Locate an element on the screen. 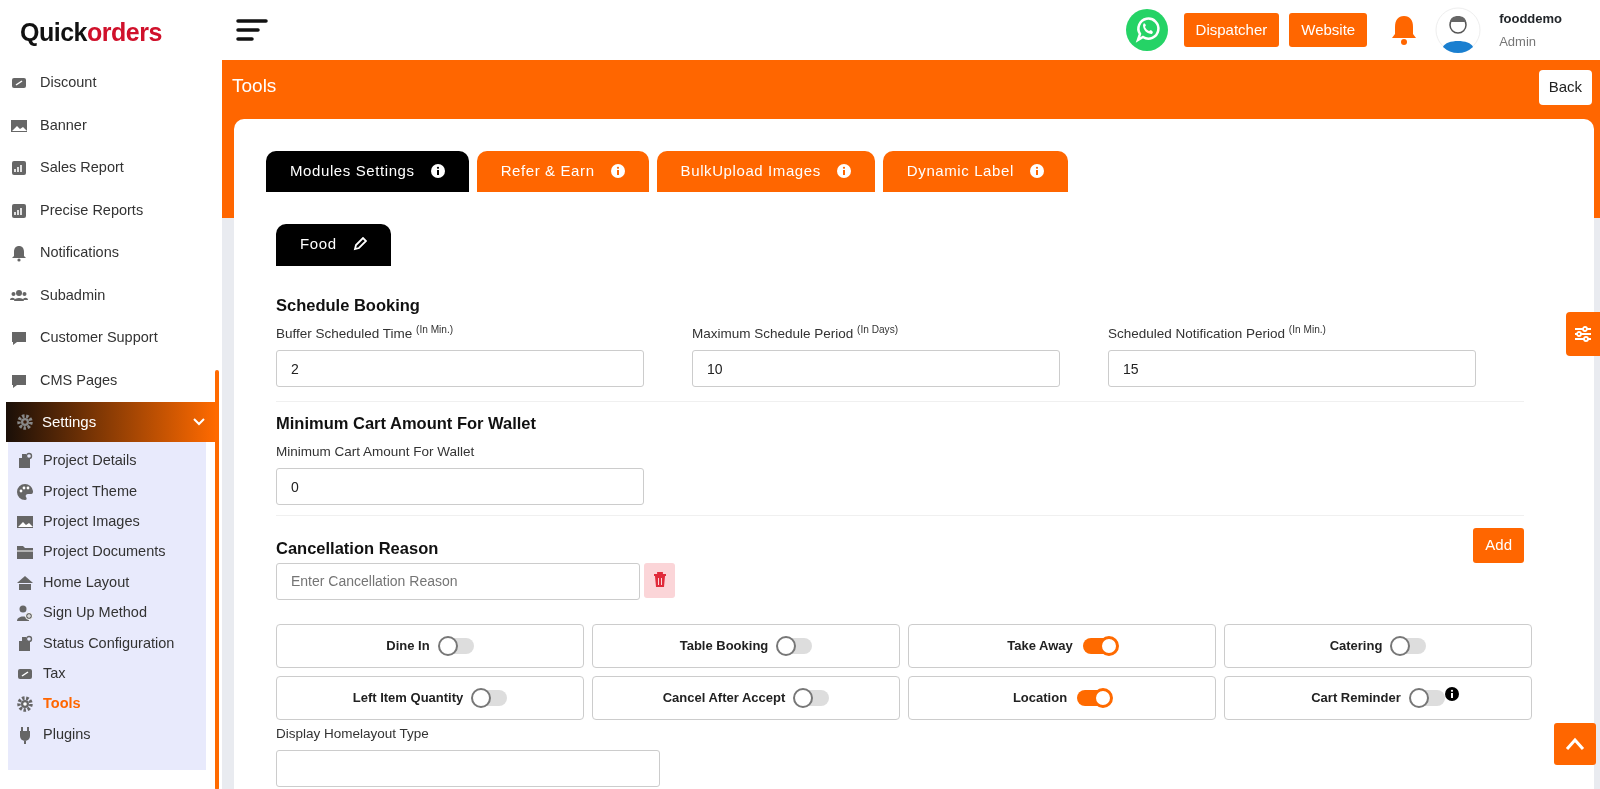 The image size is (1600, 789). submenu-item: Project Details is located at coordinates (107, 461).